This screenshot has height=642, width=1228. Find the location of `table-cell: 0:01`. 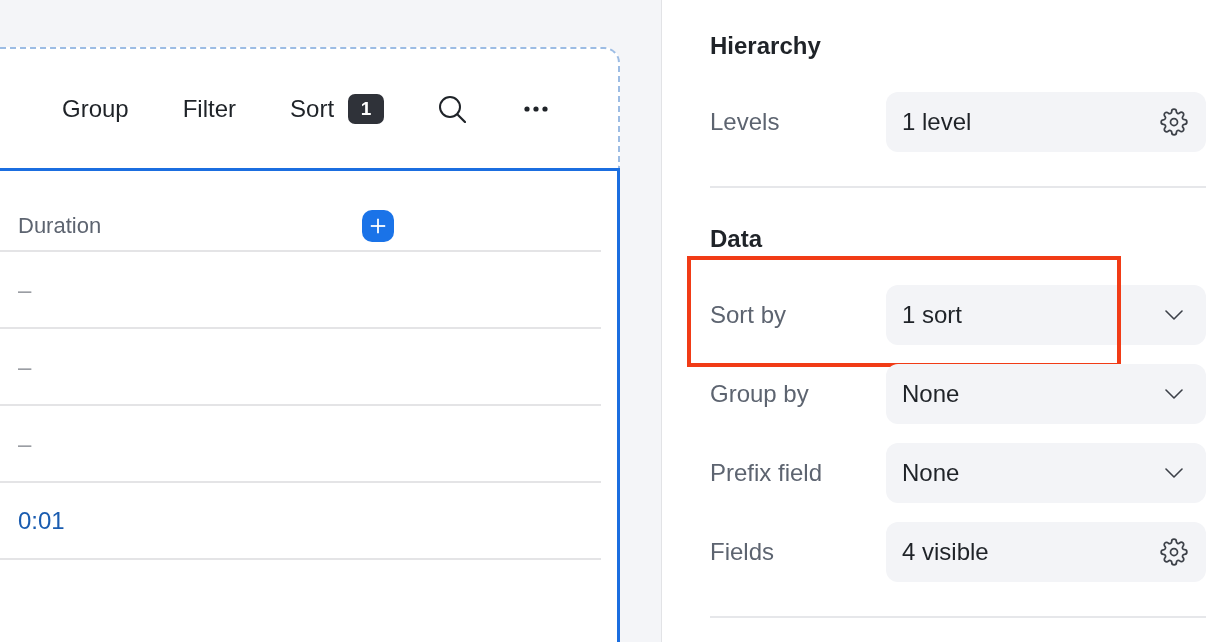

table-cell: 0:01 is located at coordinates (41, 520).